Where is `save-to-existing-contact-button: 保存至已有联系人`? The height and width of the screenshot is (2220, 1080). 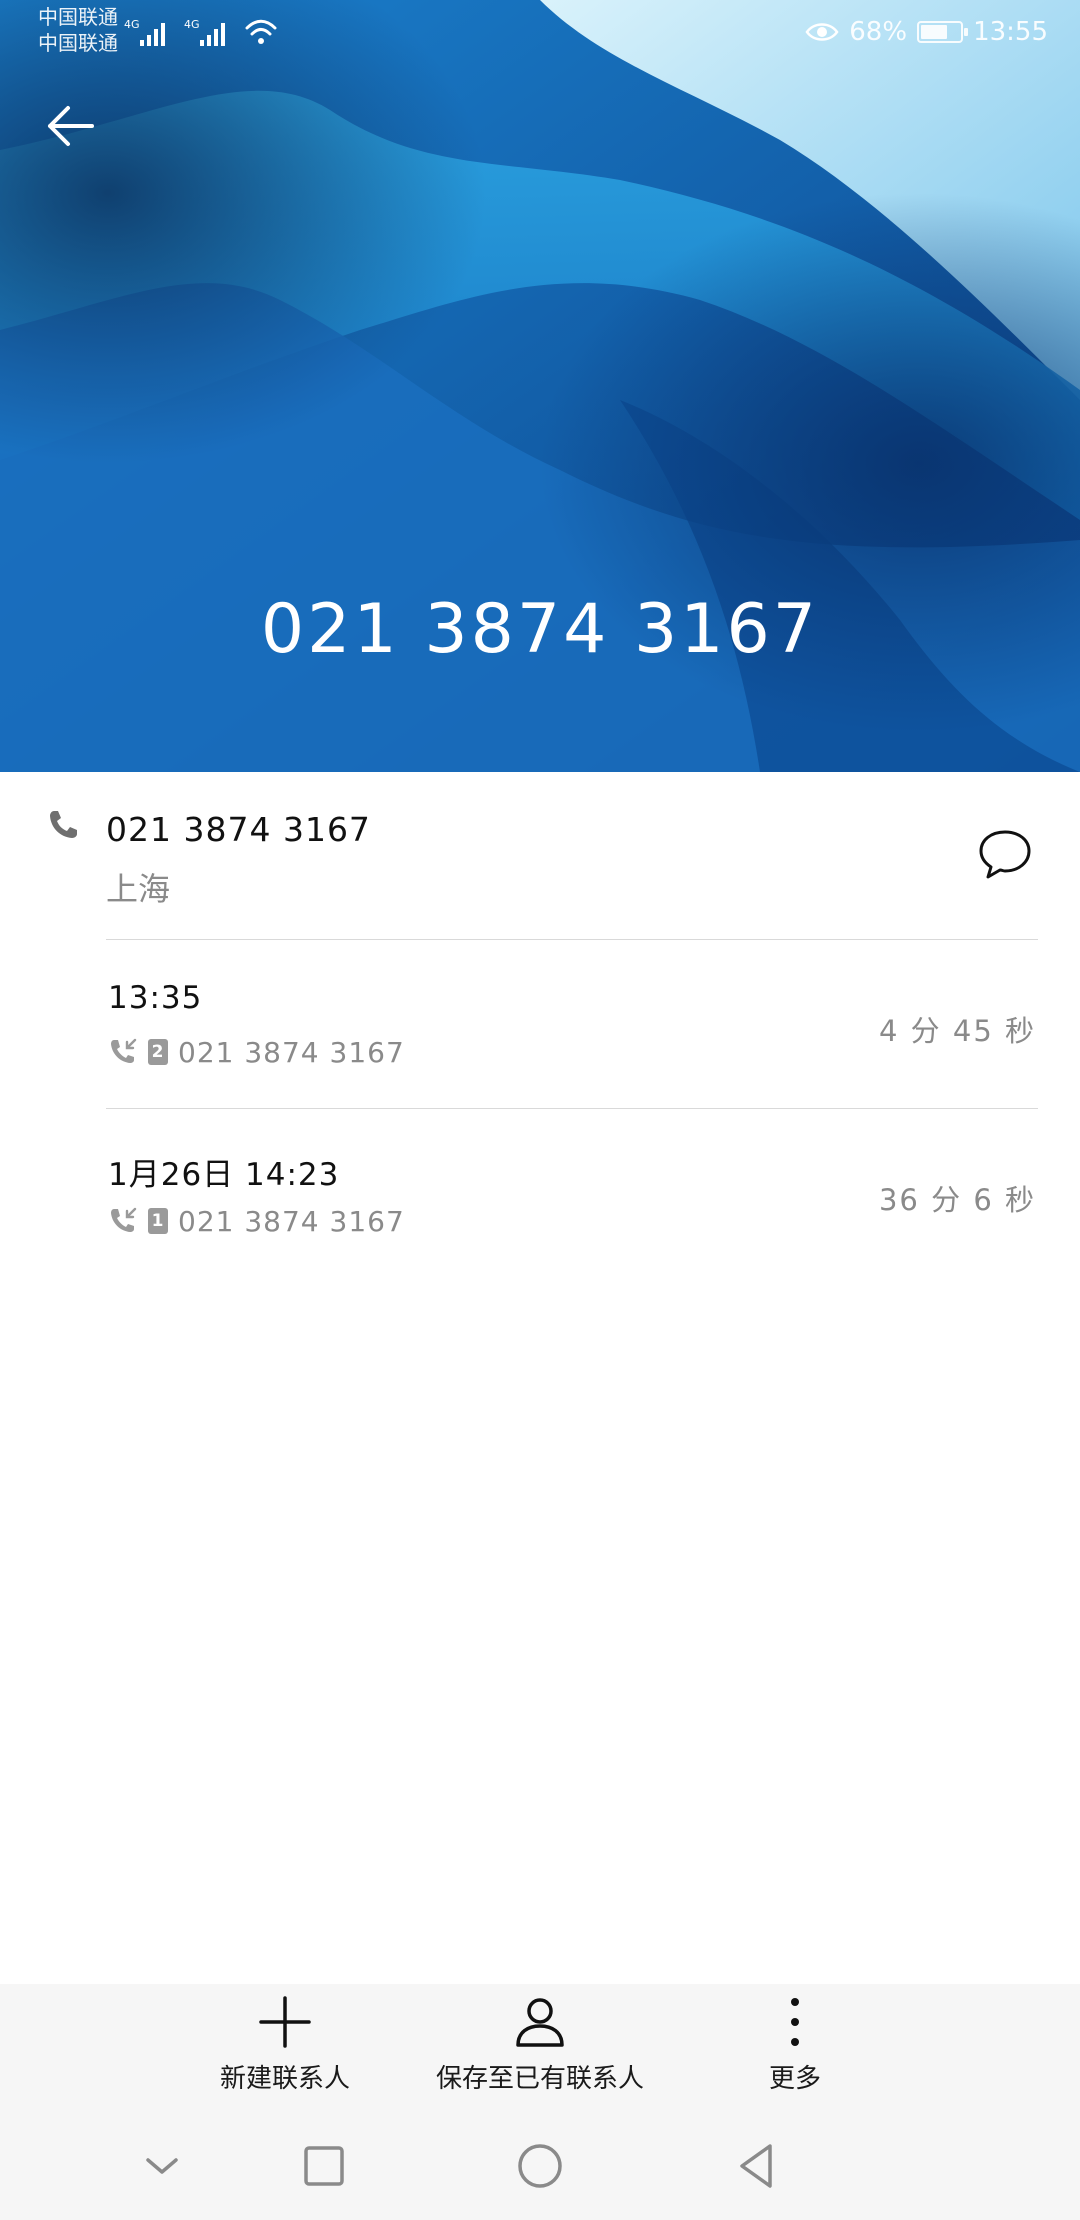 save-to-existing-contact-button: 保存至已有联系人 is located at coordinates (540, 2049).